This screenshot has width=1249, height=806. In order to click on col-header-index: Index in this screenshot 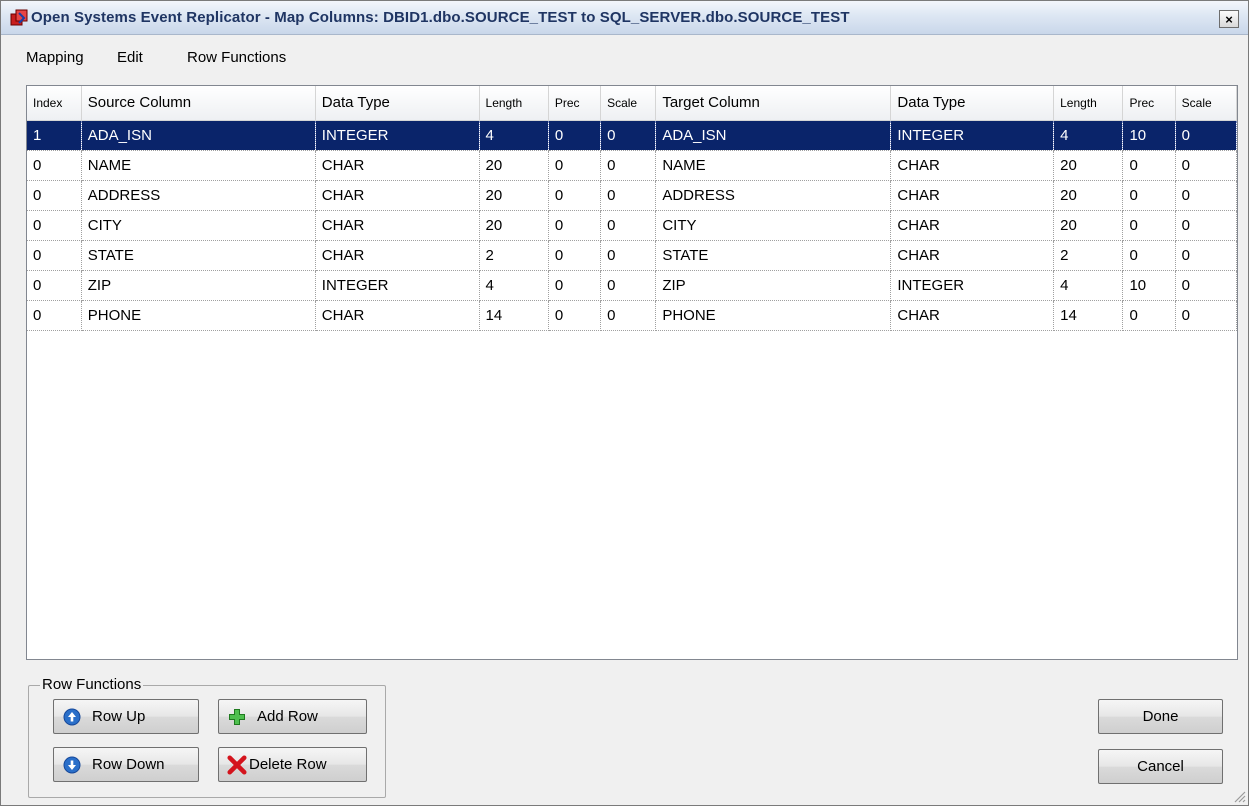, I will do `click(54, 103)`.